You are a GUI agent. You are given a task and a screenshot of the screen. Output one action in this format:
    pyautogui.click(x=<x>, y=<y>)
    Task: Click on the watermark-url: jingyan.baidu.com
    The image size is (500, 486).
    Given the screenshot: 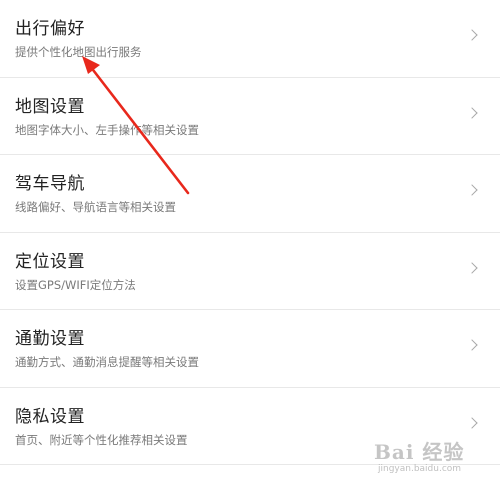 What is the action you would take?
    pyautogui.click(x=420, y=469)
    